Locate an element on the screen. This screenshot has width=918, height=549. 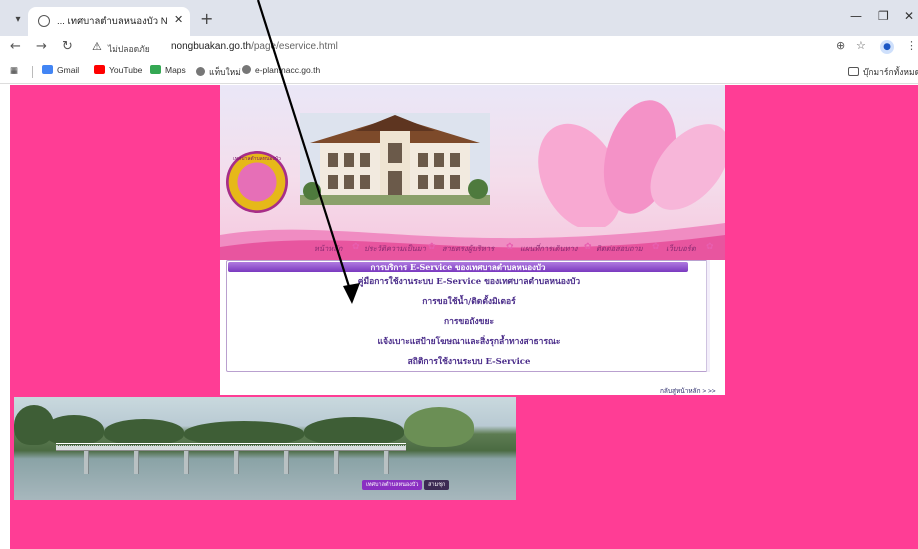
url-text: nongbuakan.go.th/page/eservice.html is located at coordinates (254, 46).